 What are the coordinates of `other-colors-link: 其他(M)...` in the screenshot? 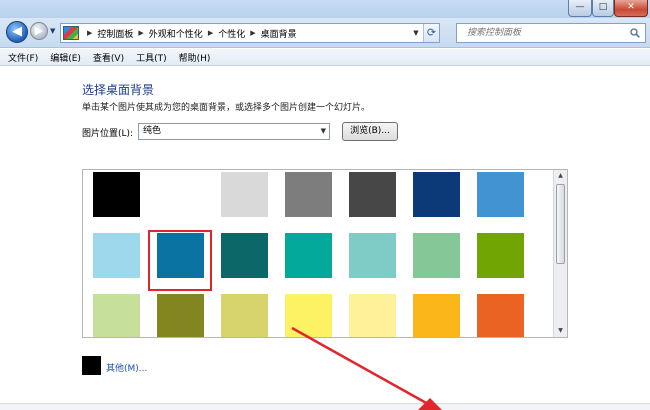 It's located at (126, 367).